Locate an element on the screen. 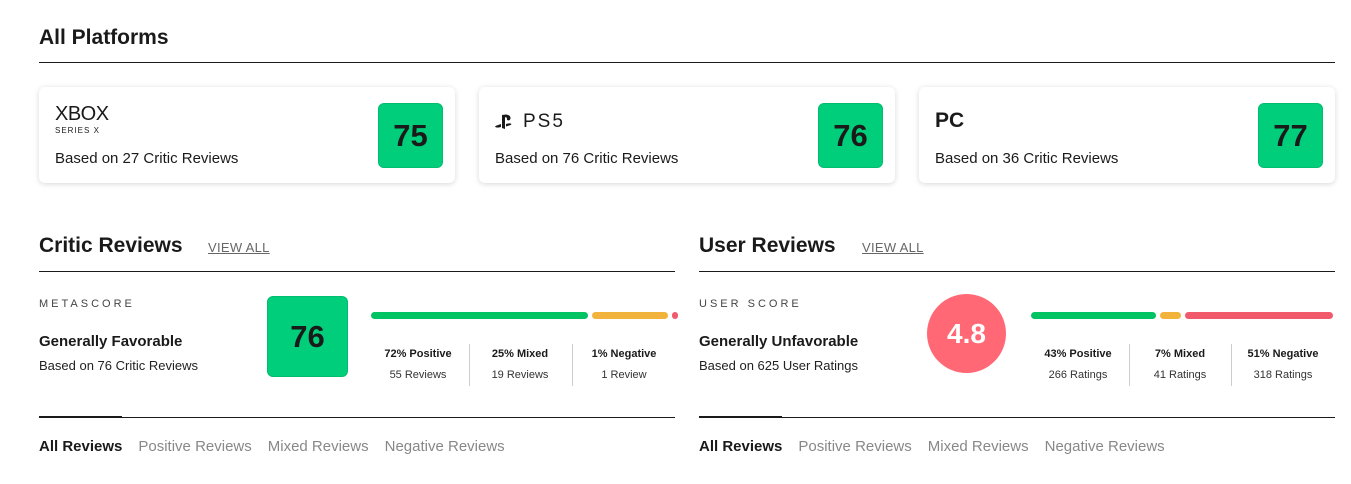  user-score-badge: 4.8 is located at coordinates (966, 333).